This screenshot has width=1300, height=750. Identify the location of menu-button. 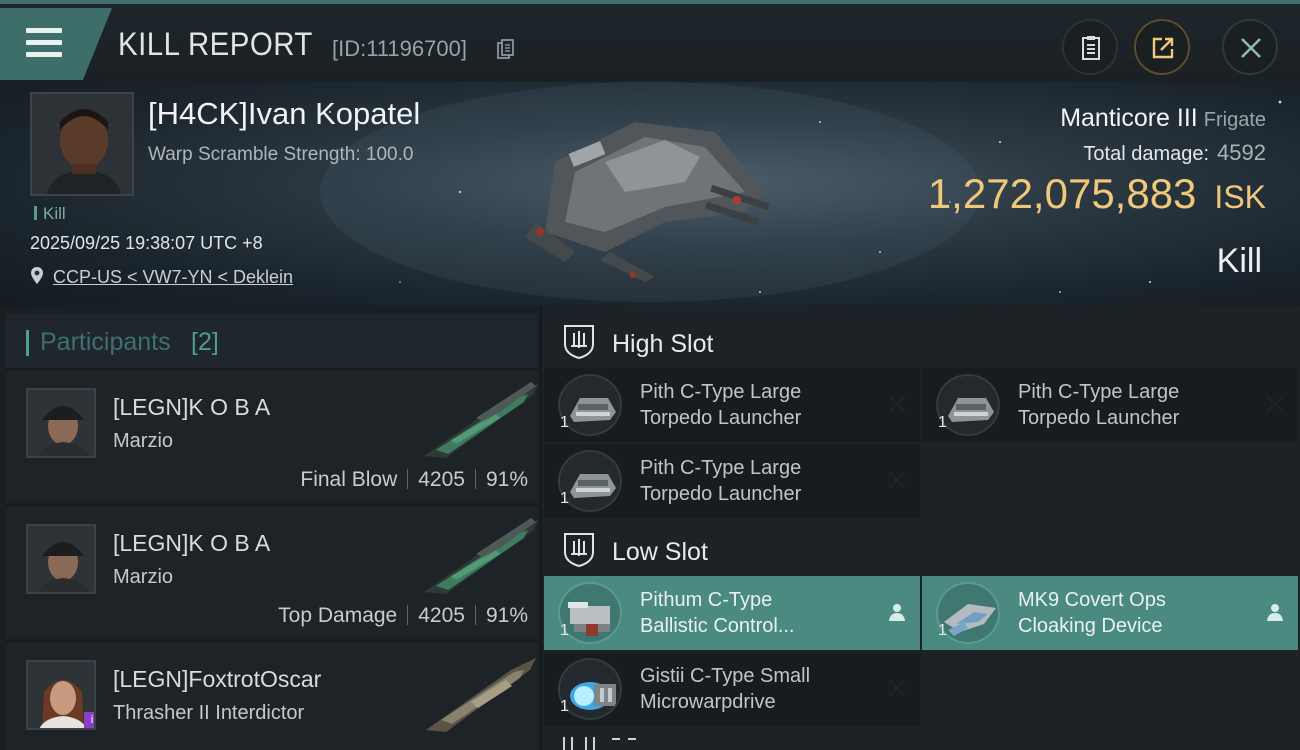
(56, 44).